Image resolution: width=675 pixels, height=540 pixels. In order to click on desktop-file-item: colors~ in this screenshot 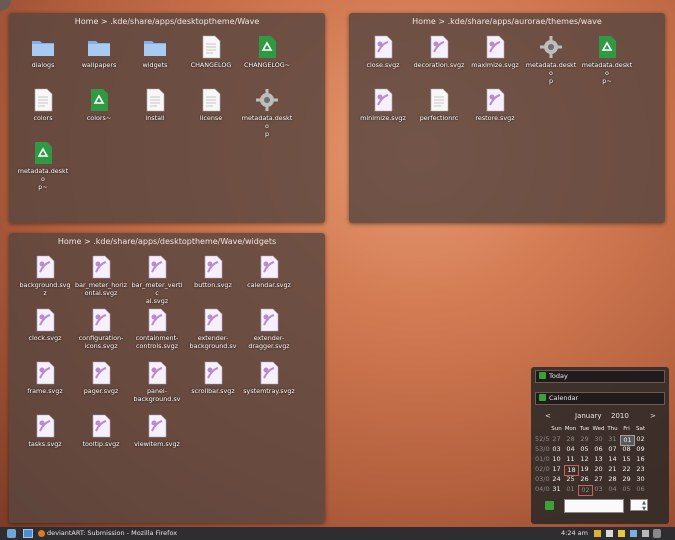, I will do `click(99, 105)`.